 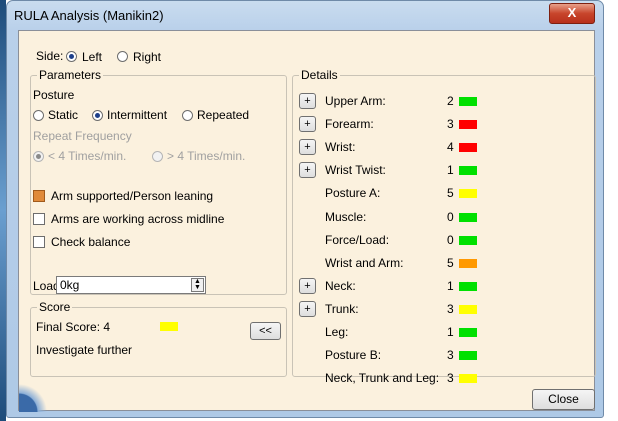 I want to click on final-score-color-swatch, so click(x=169, y=326).